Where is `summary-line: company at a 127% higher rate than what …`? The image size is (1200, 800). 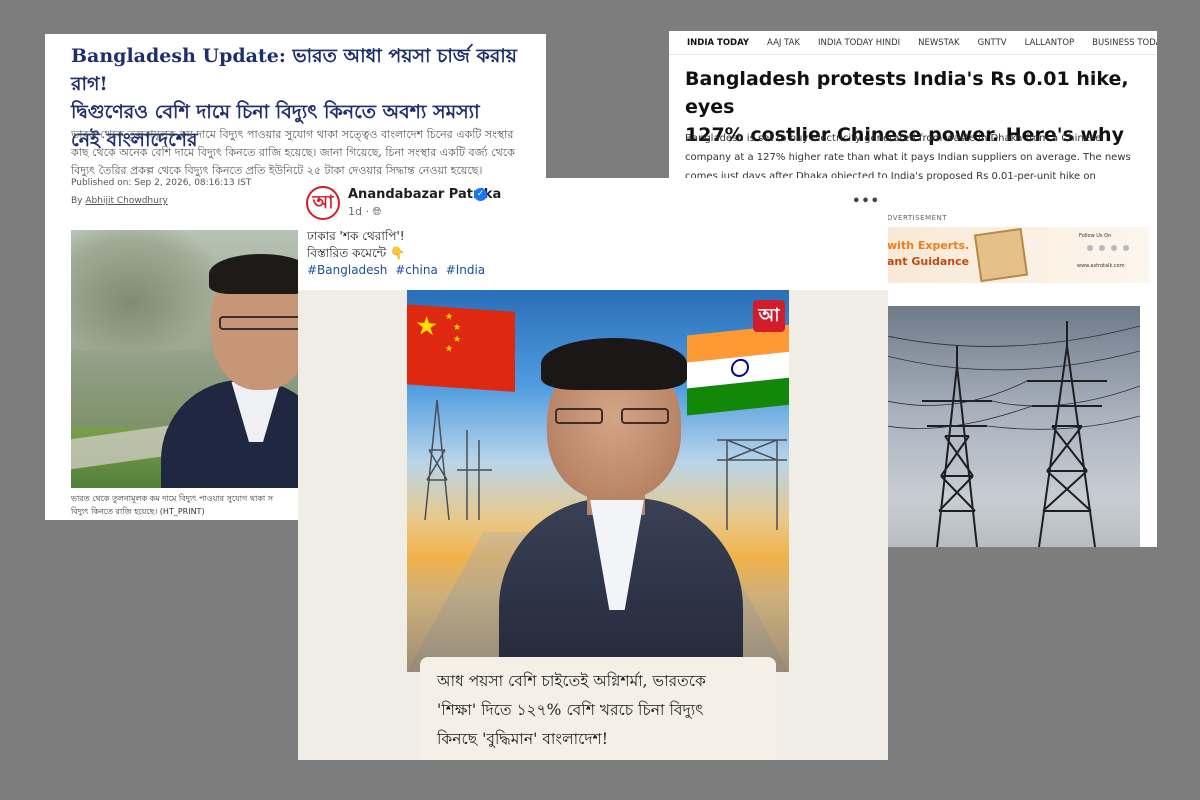 summary-line: company at a 127% higher rate than what … is located at coordinates (908, 157).